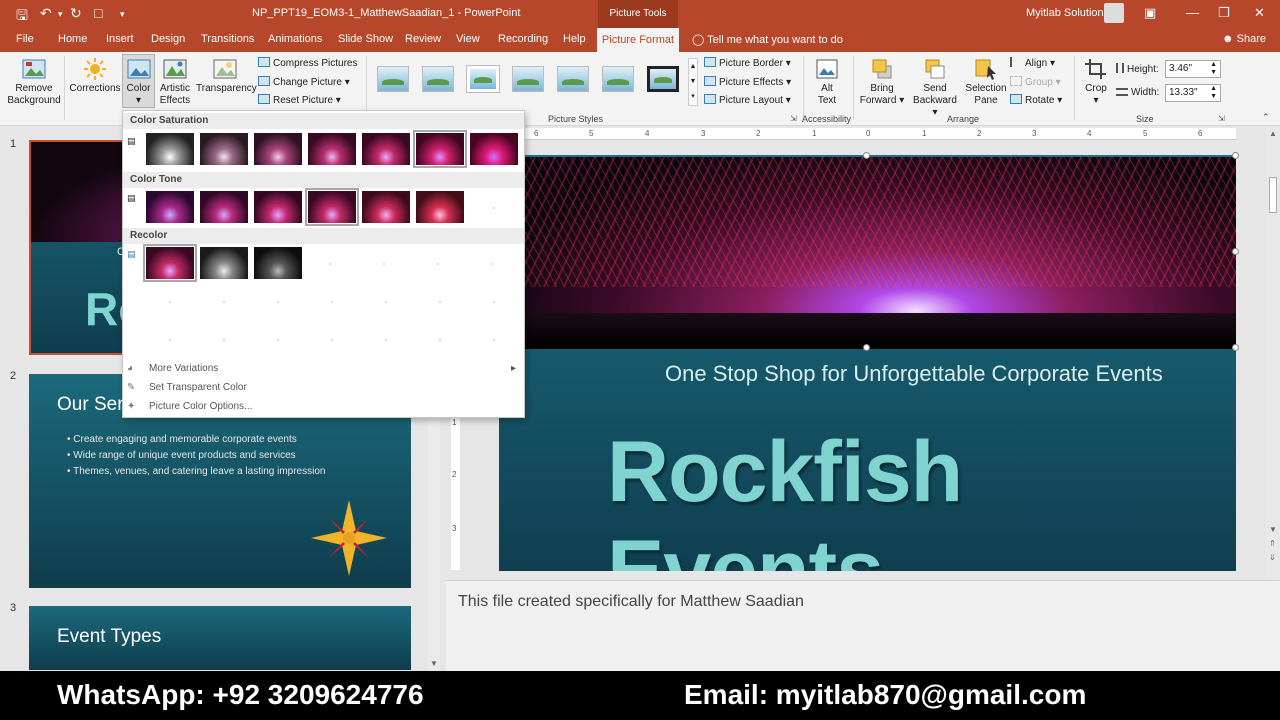  Describe the element at coordinates (227, 39) in the screenshot. I see `tab-transitions: Transitions` at that location.